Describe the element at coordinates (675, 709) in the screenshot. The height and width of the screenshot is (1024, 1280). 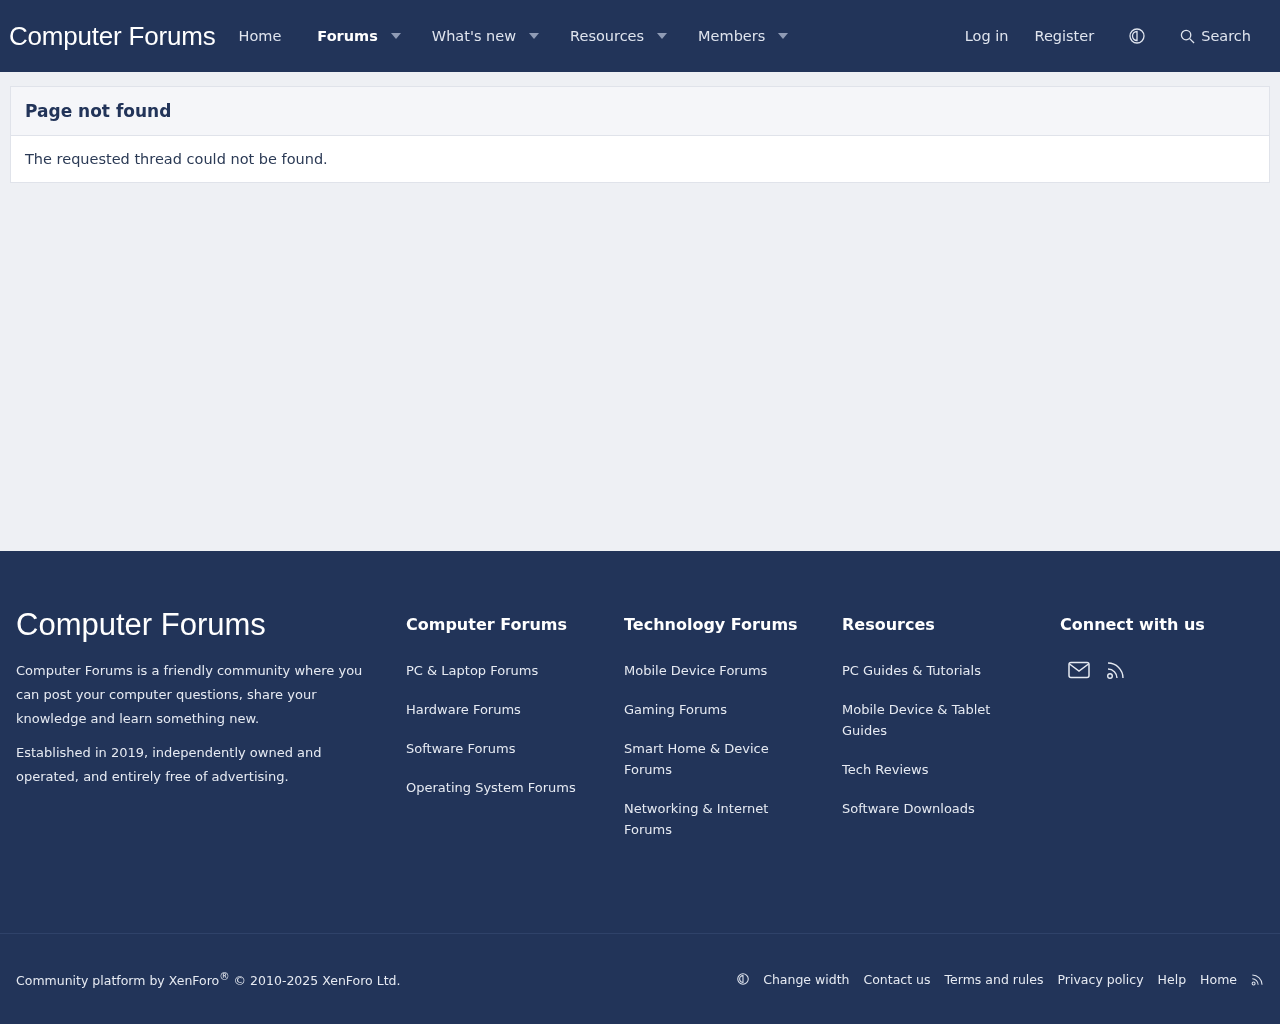
I see `footer-link: Gaming Forums` at that location.